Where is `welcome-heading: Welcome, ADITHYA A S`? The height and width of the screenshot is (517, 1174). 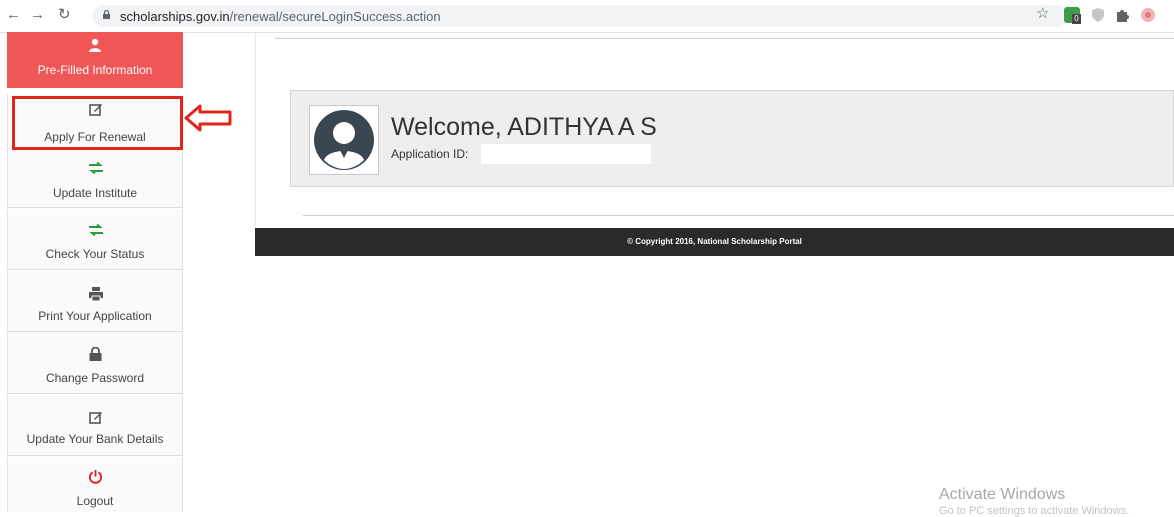
welcome-heading: Welcome, ADITHYA A S is located at coordinates (524, 127).